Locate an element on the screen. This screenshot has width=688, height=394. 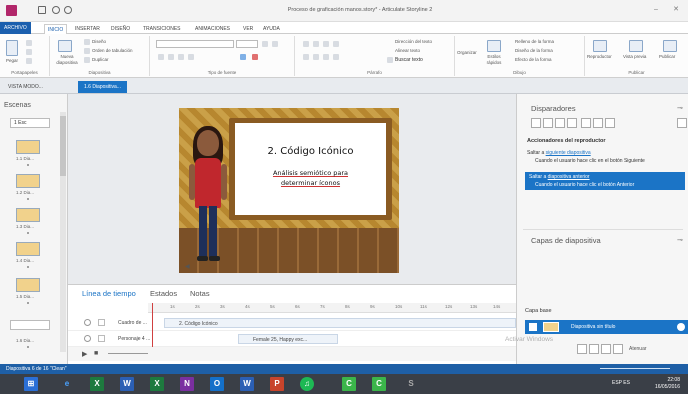
new-trigger-icon is located at coordinates (536, 123).